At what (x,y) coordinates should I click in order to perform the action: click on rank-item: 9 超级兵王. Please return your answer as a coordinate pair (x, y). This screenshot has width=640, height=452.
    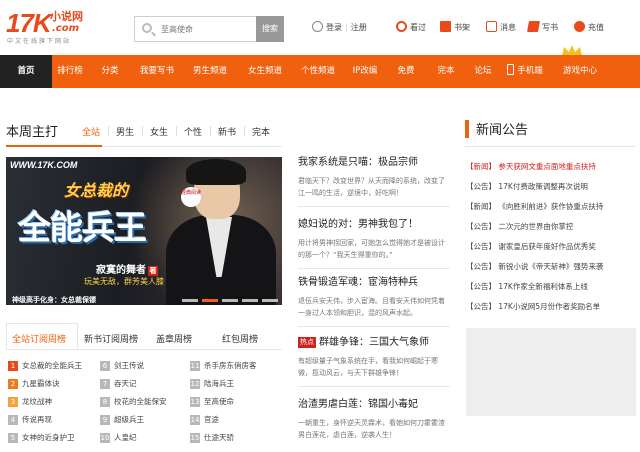
    Looking at the image, I should click on (122, 420).